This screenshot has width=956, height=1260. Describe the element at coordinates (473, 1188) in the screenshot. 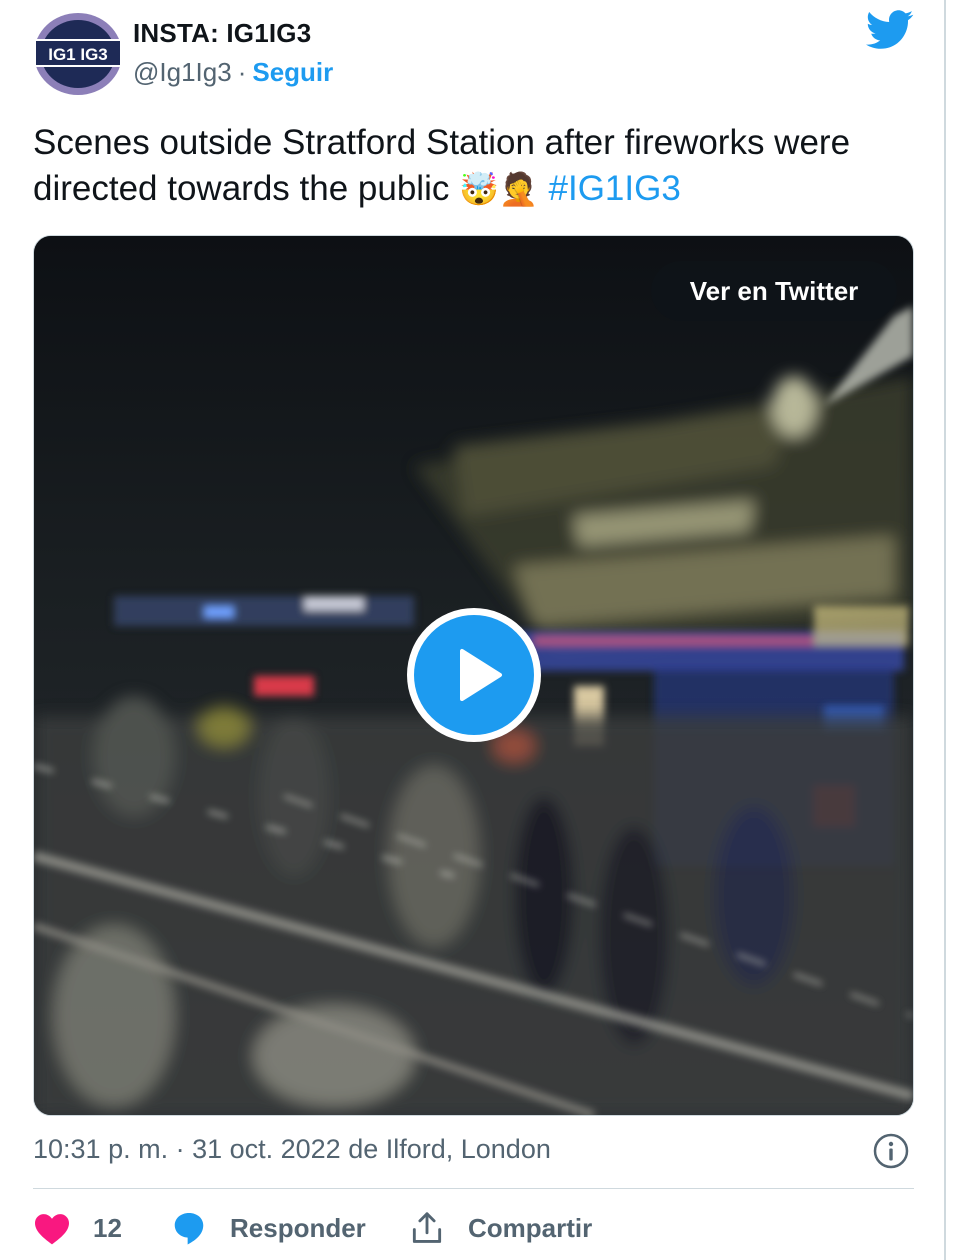

I see `divider` at that location.